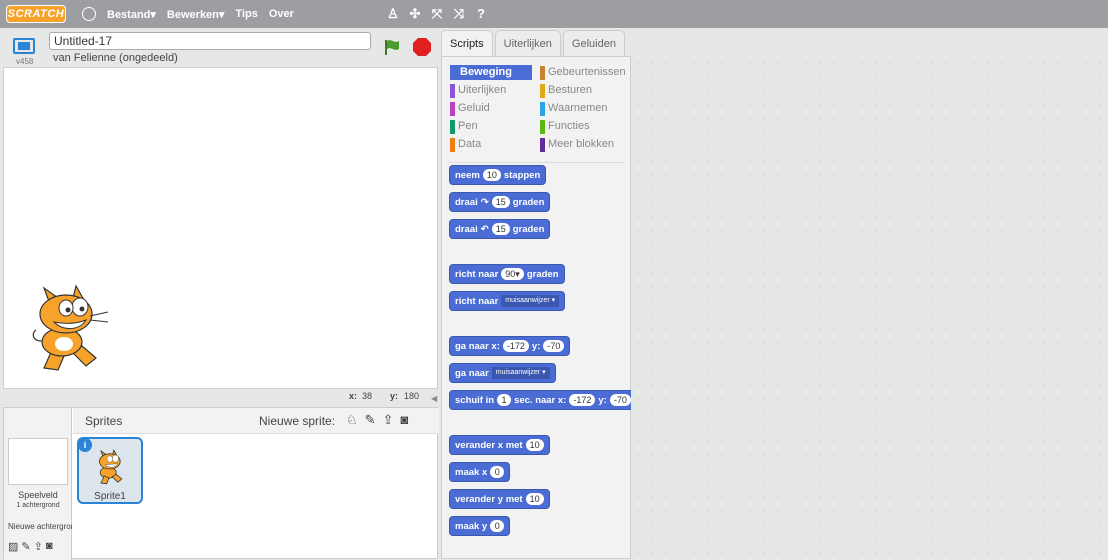  I want to click on y-value: 180, so click(412, 396).